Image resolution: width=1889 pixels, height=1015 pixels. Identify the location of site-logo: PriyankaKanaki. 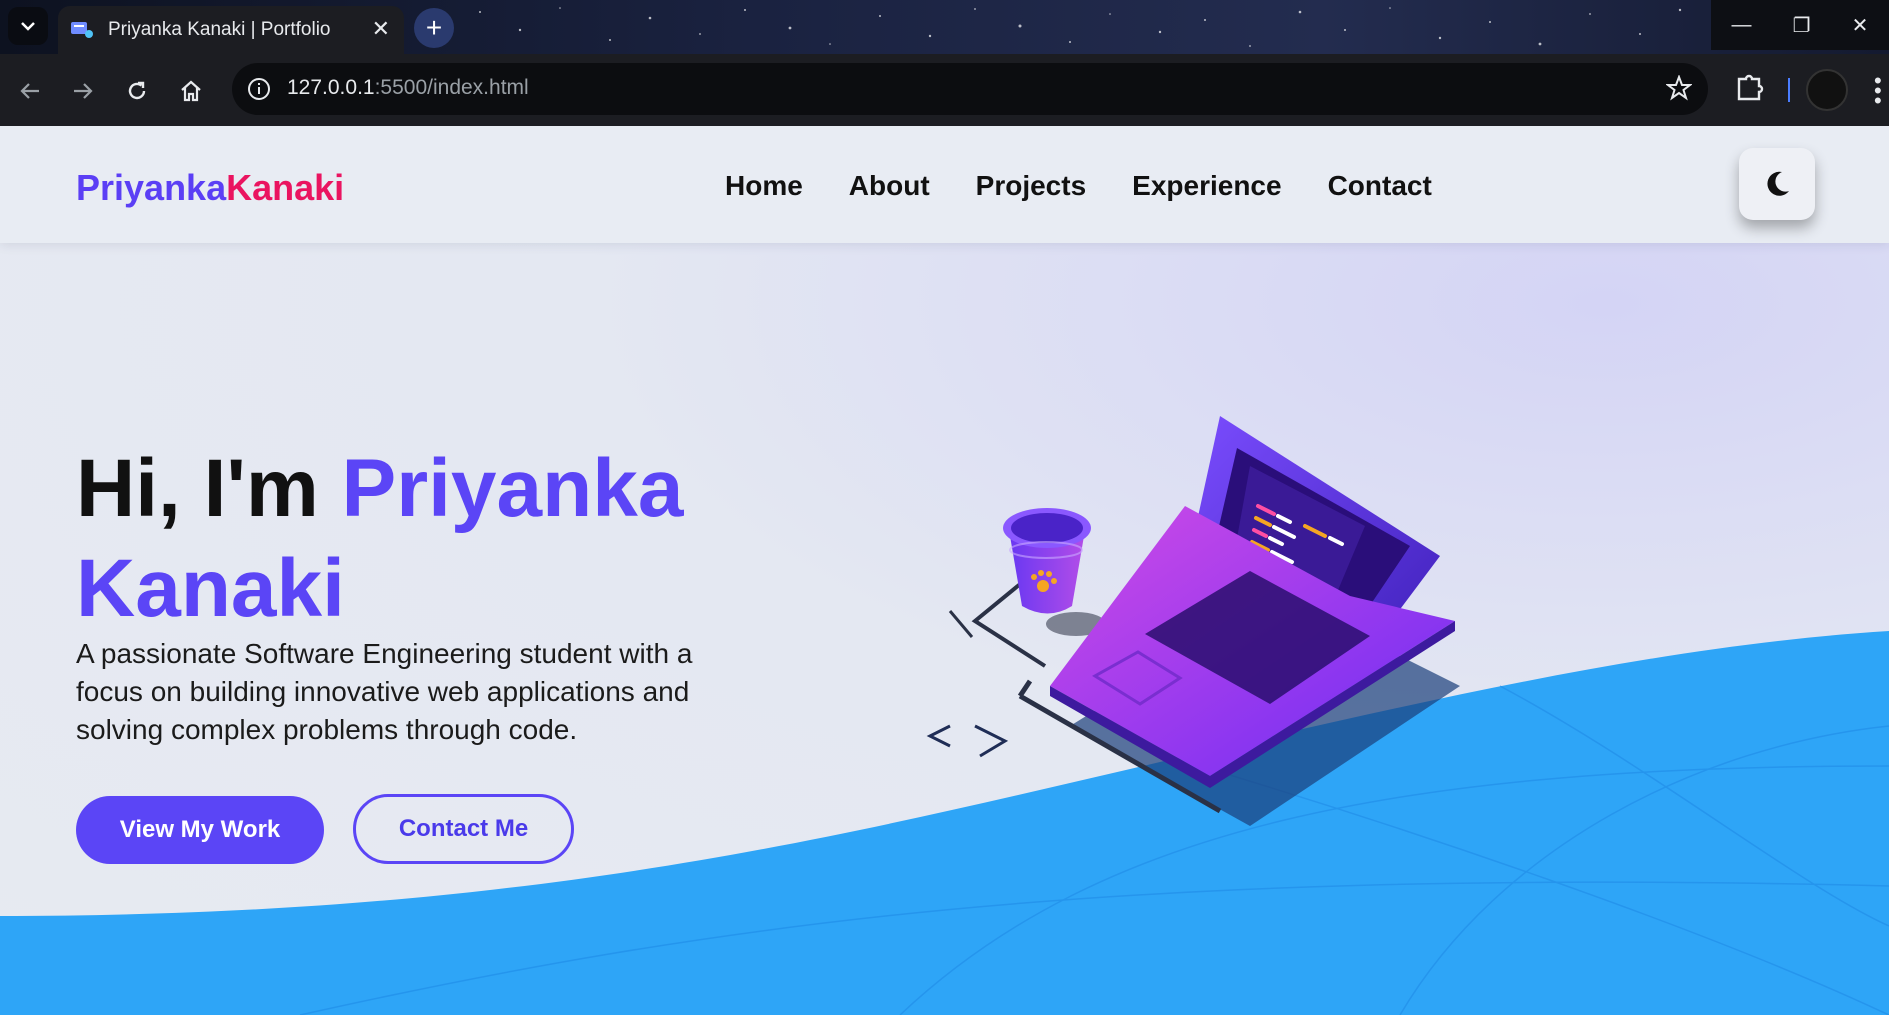
(210, 188).